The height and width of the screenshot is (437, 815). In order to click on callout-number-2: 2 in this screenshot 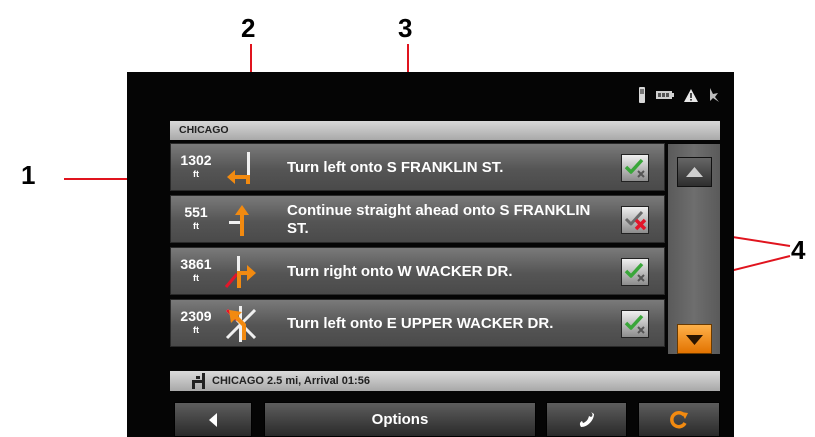, I will do `click(248, 28)`.